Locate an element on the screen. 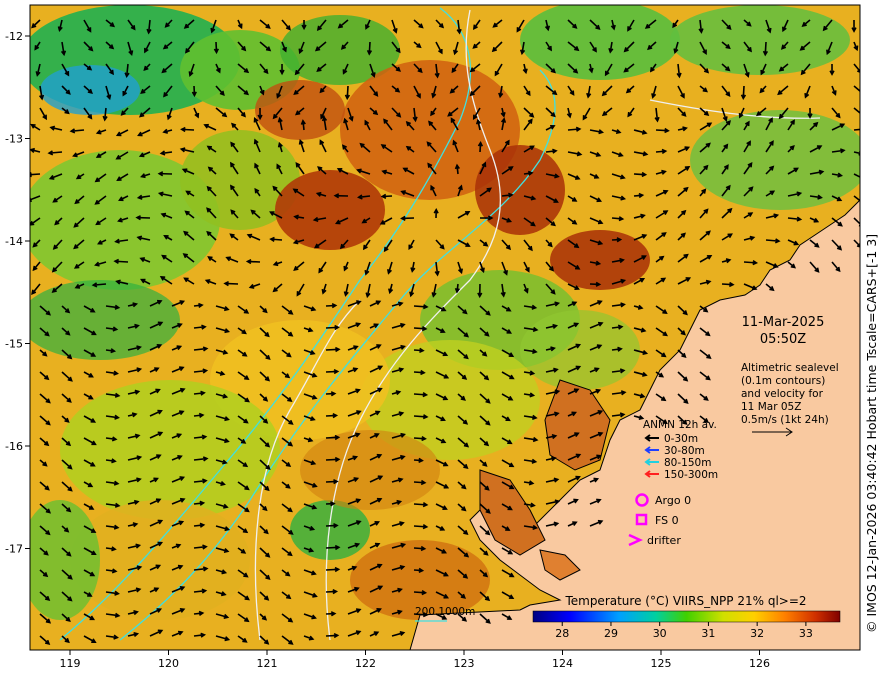 Image resolution: width=880 pixels, height=680 pixels. y-tick-label: -14 is located at coordinates (14, 241).